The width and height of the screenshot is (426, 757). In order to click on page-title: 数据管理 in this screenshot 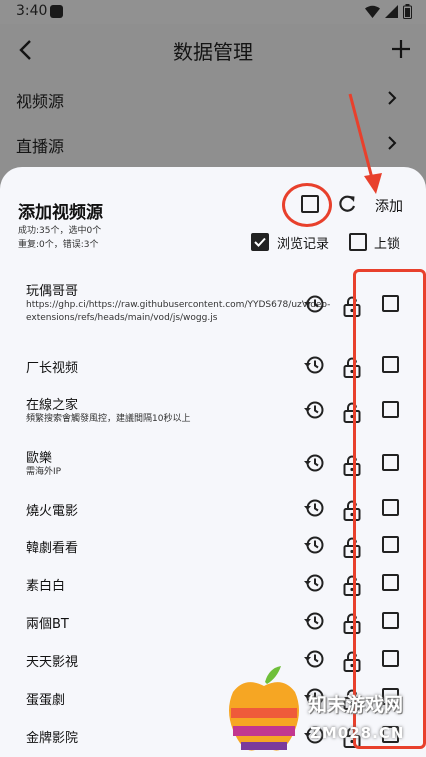, I will do `click(213, 52)`.